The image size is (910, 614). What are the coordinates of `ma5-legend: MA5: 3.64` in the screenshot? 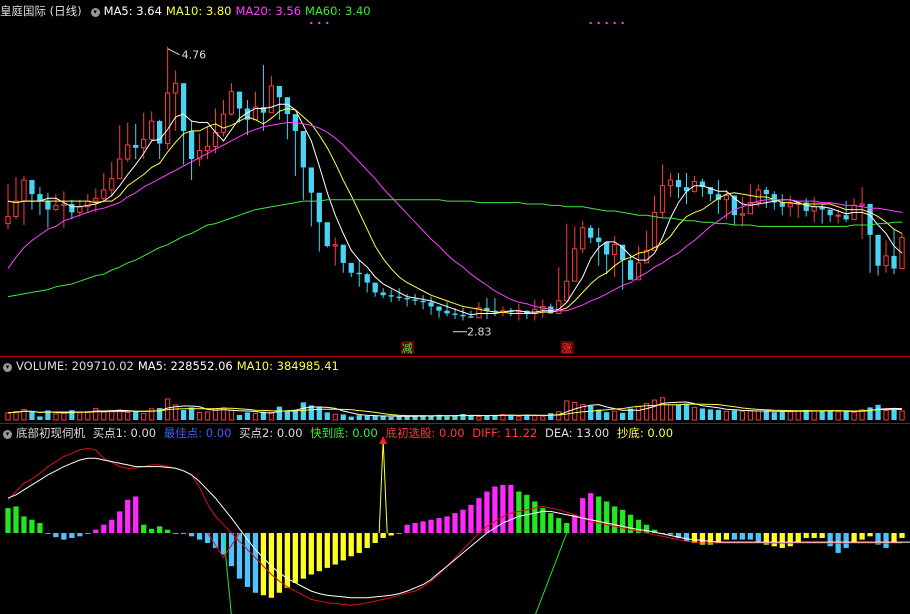 It's located at (132, 11).